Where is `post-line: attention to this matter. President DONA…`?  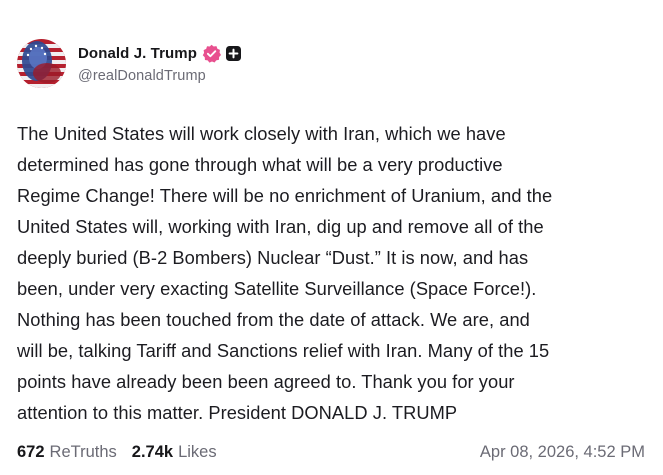 post-line: attention to this matter. President DONA… is located at coordinates (237, 412).